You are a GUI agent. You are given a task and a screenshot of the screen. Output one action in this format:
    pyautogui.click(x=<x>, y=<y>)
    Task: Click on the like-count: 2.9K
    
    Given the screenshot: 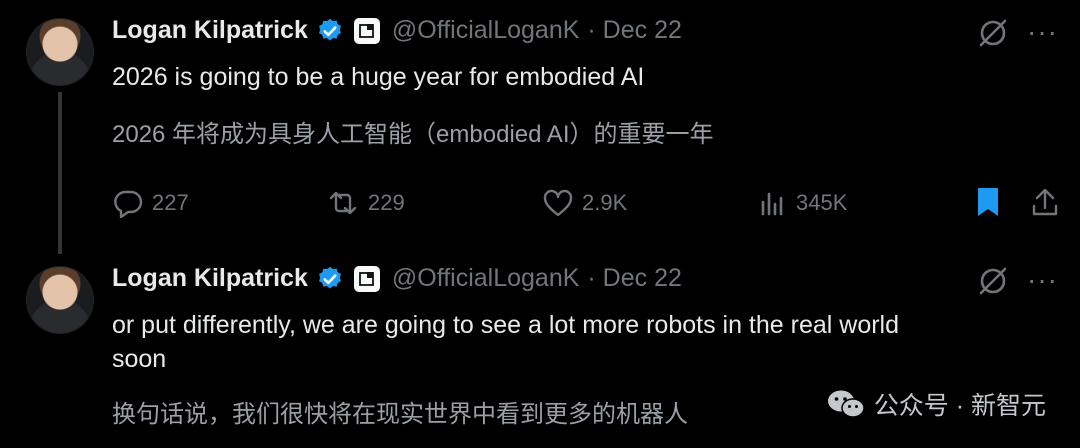 What is the action you would take?
    pyautogui.click(x=605, y=202)
    